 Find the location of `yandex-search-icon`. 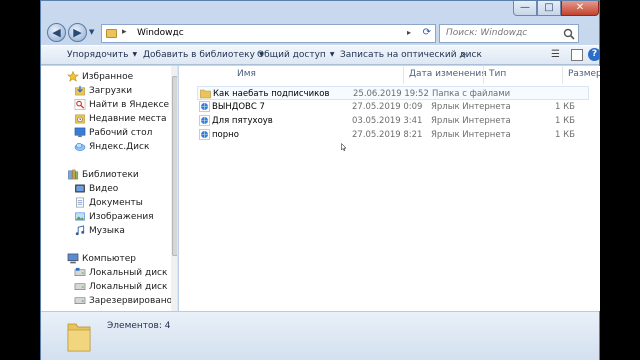

yandex-search-icon is located at coordinates (80, 104).